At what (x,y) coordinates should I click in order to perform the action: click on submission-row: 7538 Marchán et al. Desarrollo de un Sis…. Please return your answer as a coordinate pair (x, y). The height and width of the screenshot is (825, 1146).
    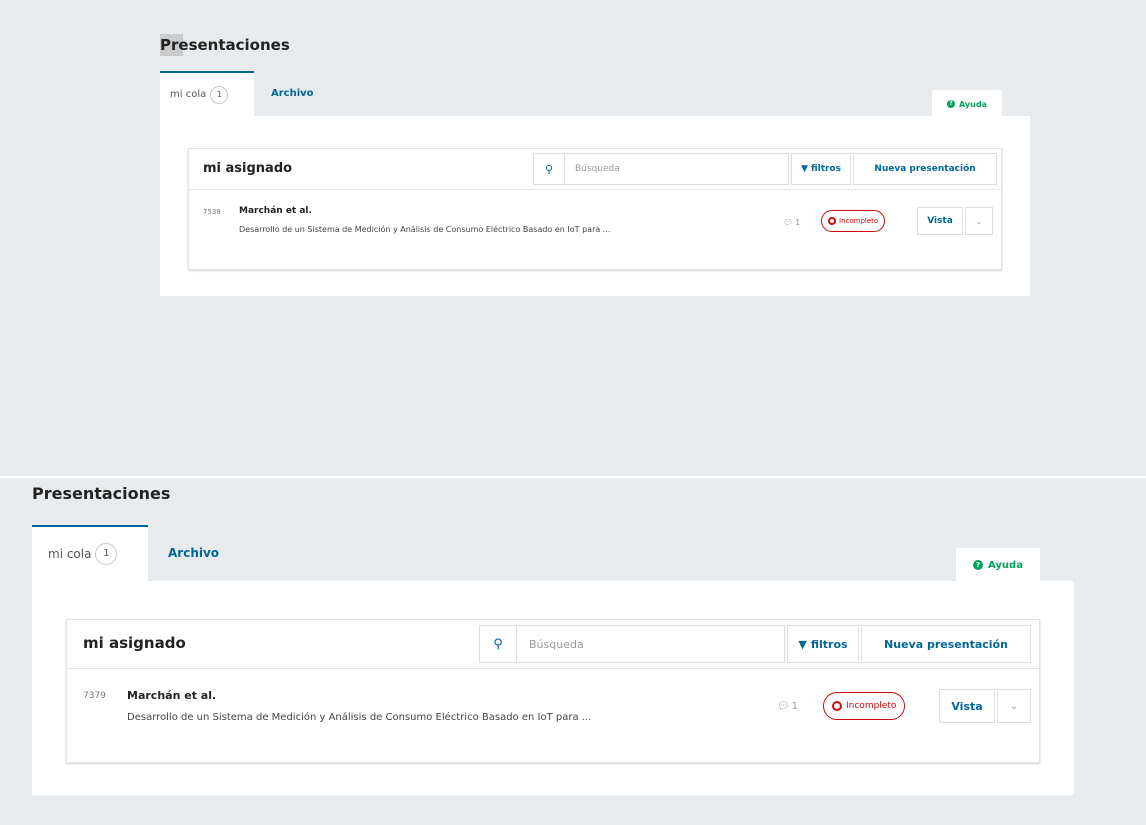
    Looking at the image, I should click on (595, 229).